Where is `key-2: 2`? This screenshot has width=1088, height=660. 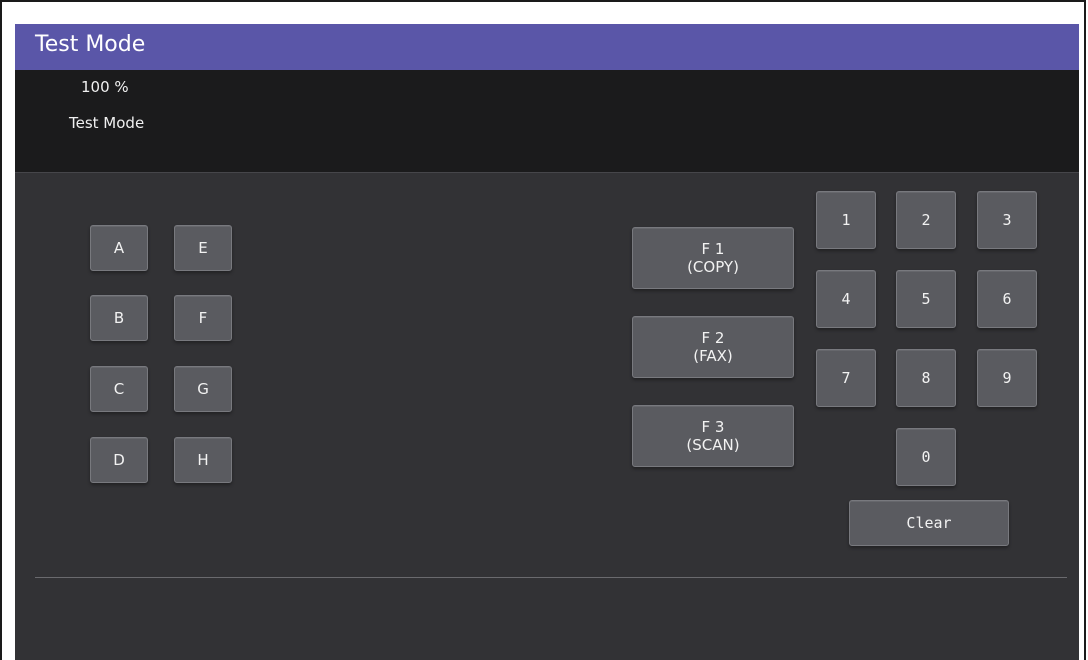
key-2: 2 is located at coordinates (926, 220).